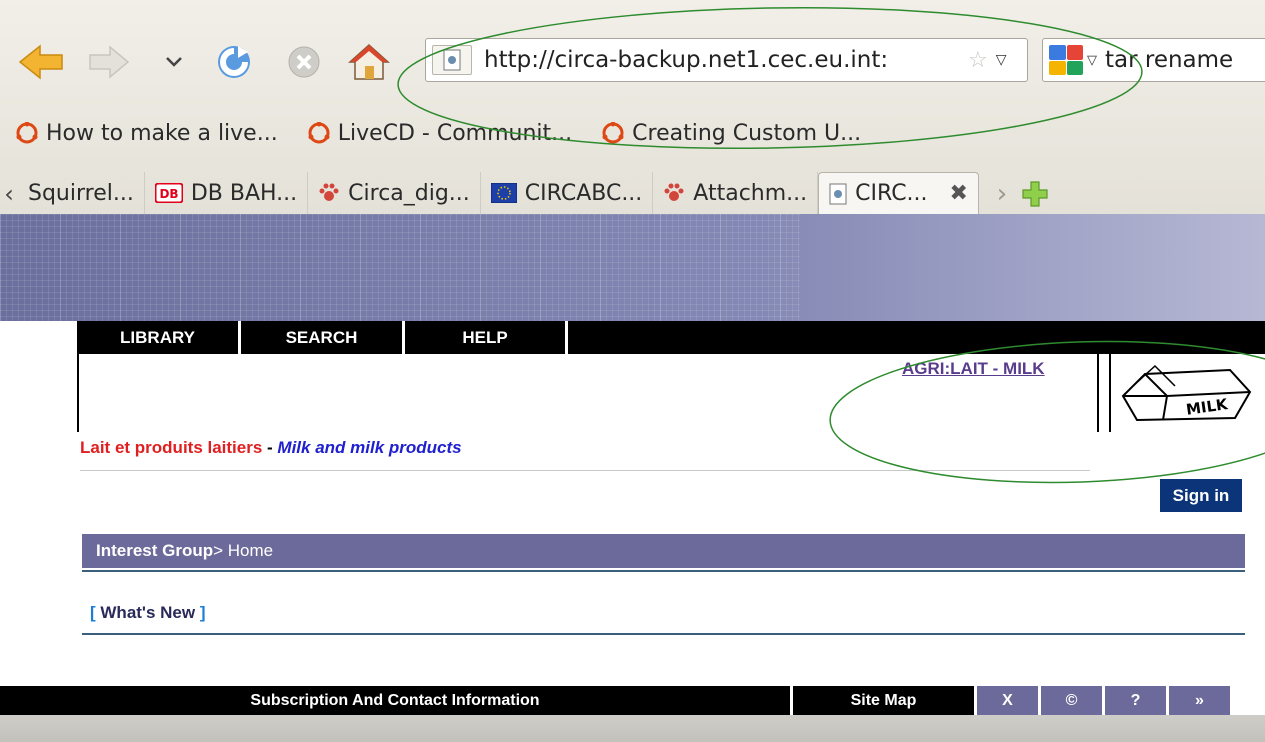 This screenshot has height=742, width=1265. I want to click on eu-flag-icon, so click(503, 193).